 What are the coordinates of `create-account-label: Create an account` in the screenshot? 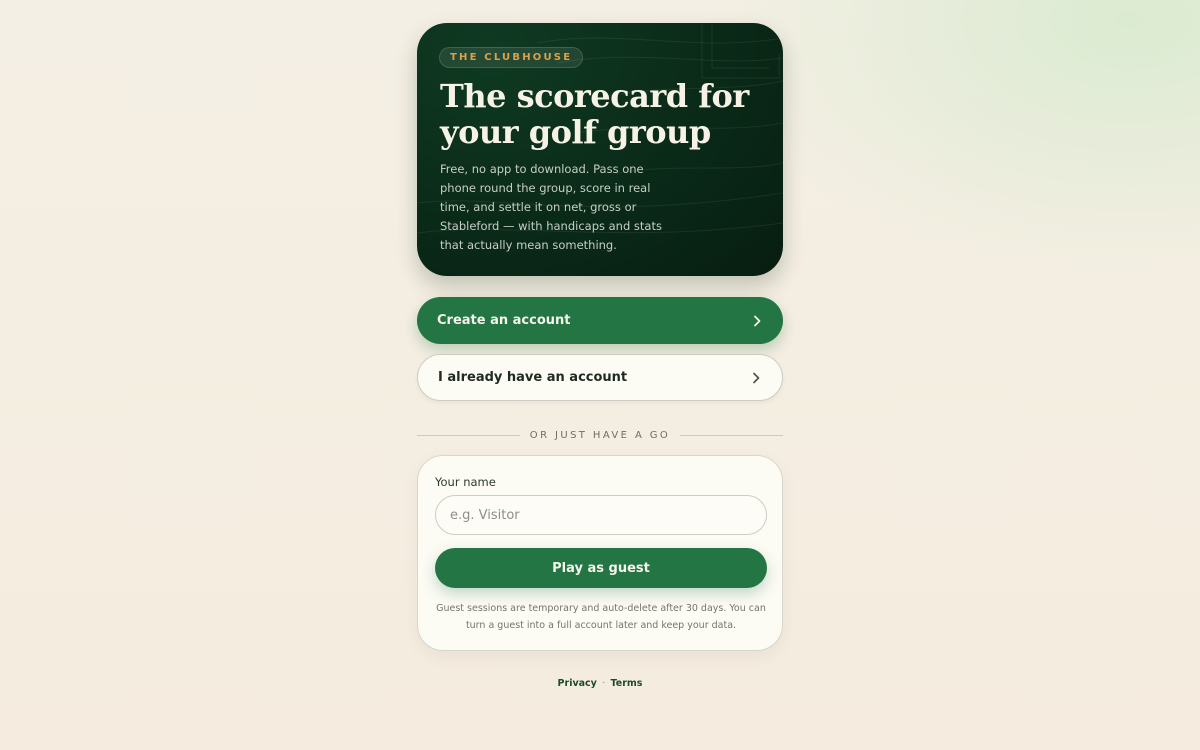 It's located at (504, 320).